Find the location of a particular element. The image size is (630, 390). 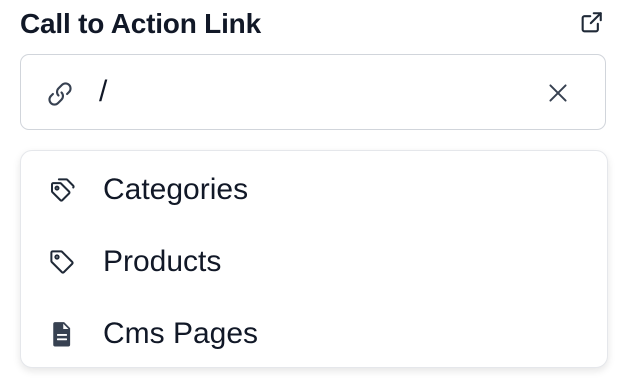

link-icon is located at coordinates (60, 94).